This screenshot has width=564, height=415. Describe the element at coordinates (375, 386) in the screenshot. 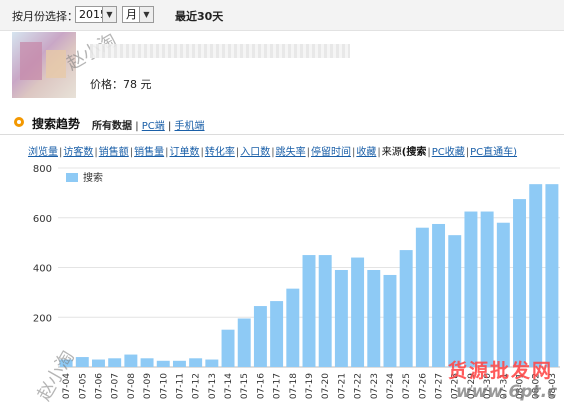

I see `x-tick-label: 07-23` at that location.